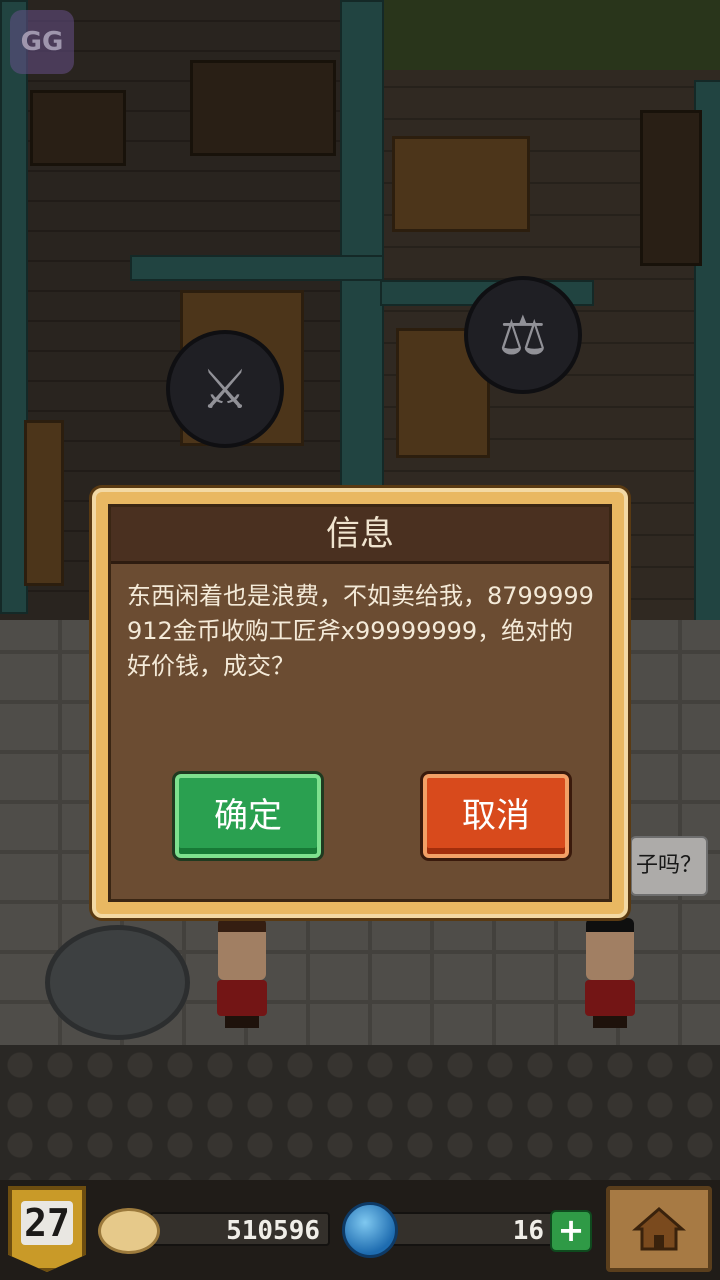 The width and height of the screenshot is (720, 1280). I want to click on home-icon, so click(659, 1229).